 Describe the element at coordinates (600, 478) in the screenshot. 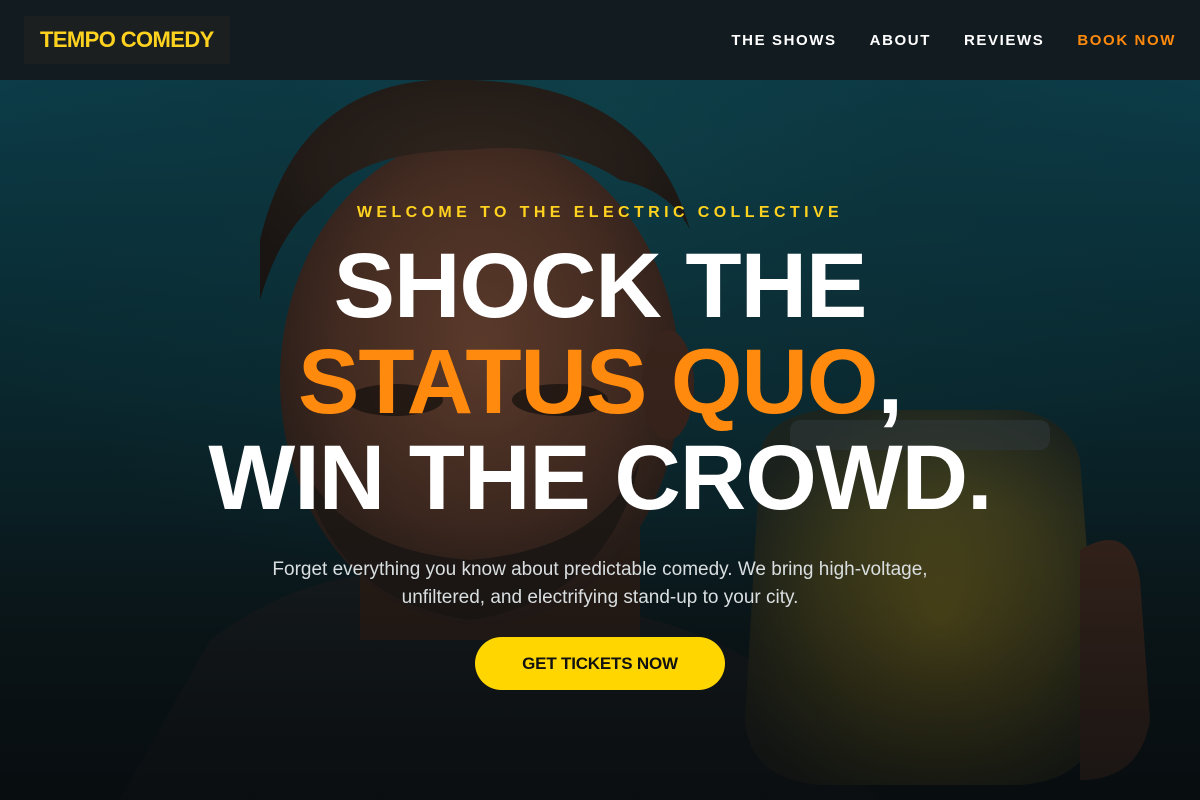

I see `headline-line-3: WIN THE CROWD.` at that location.